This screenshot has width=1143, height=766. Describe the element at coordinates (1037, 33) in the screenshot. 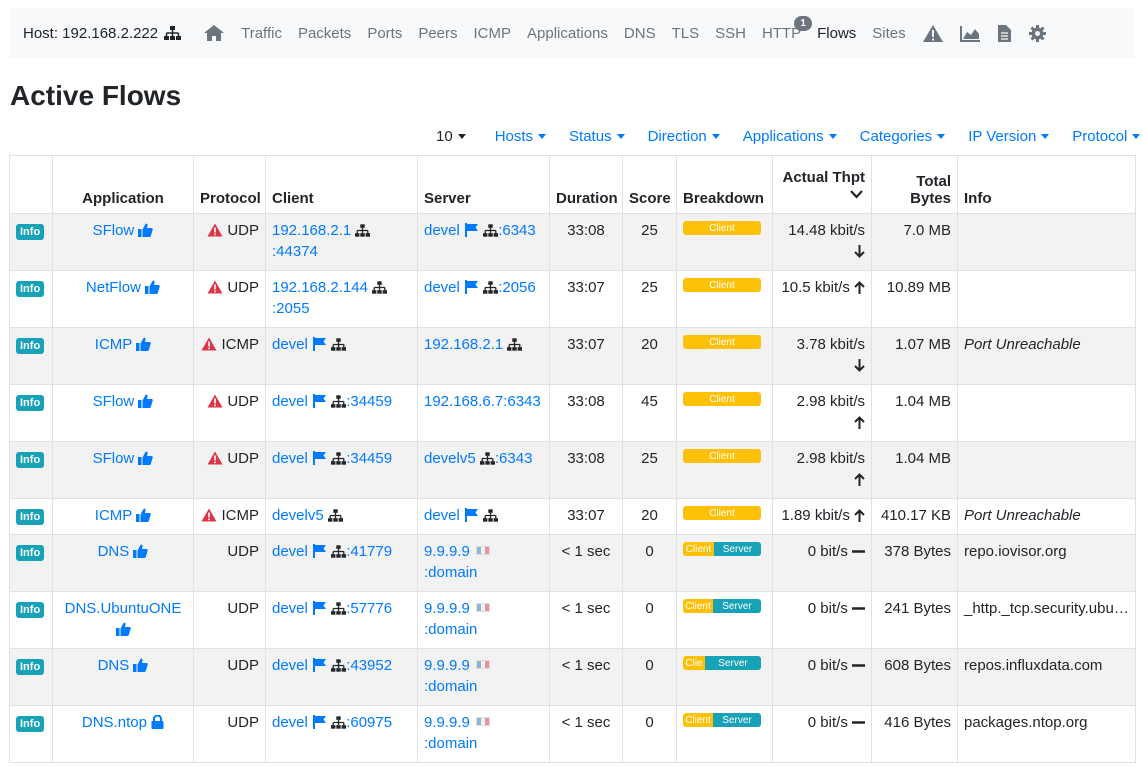

I see `gear-icon` at that location.